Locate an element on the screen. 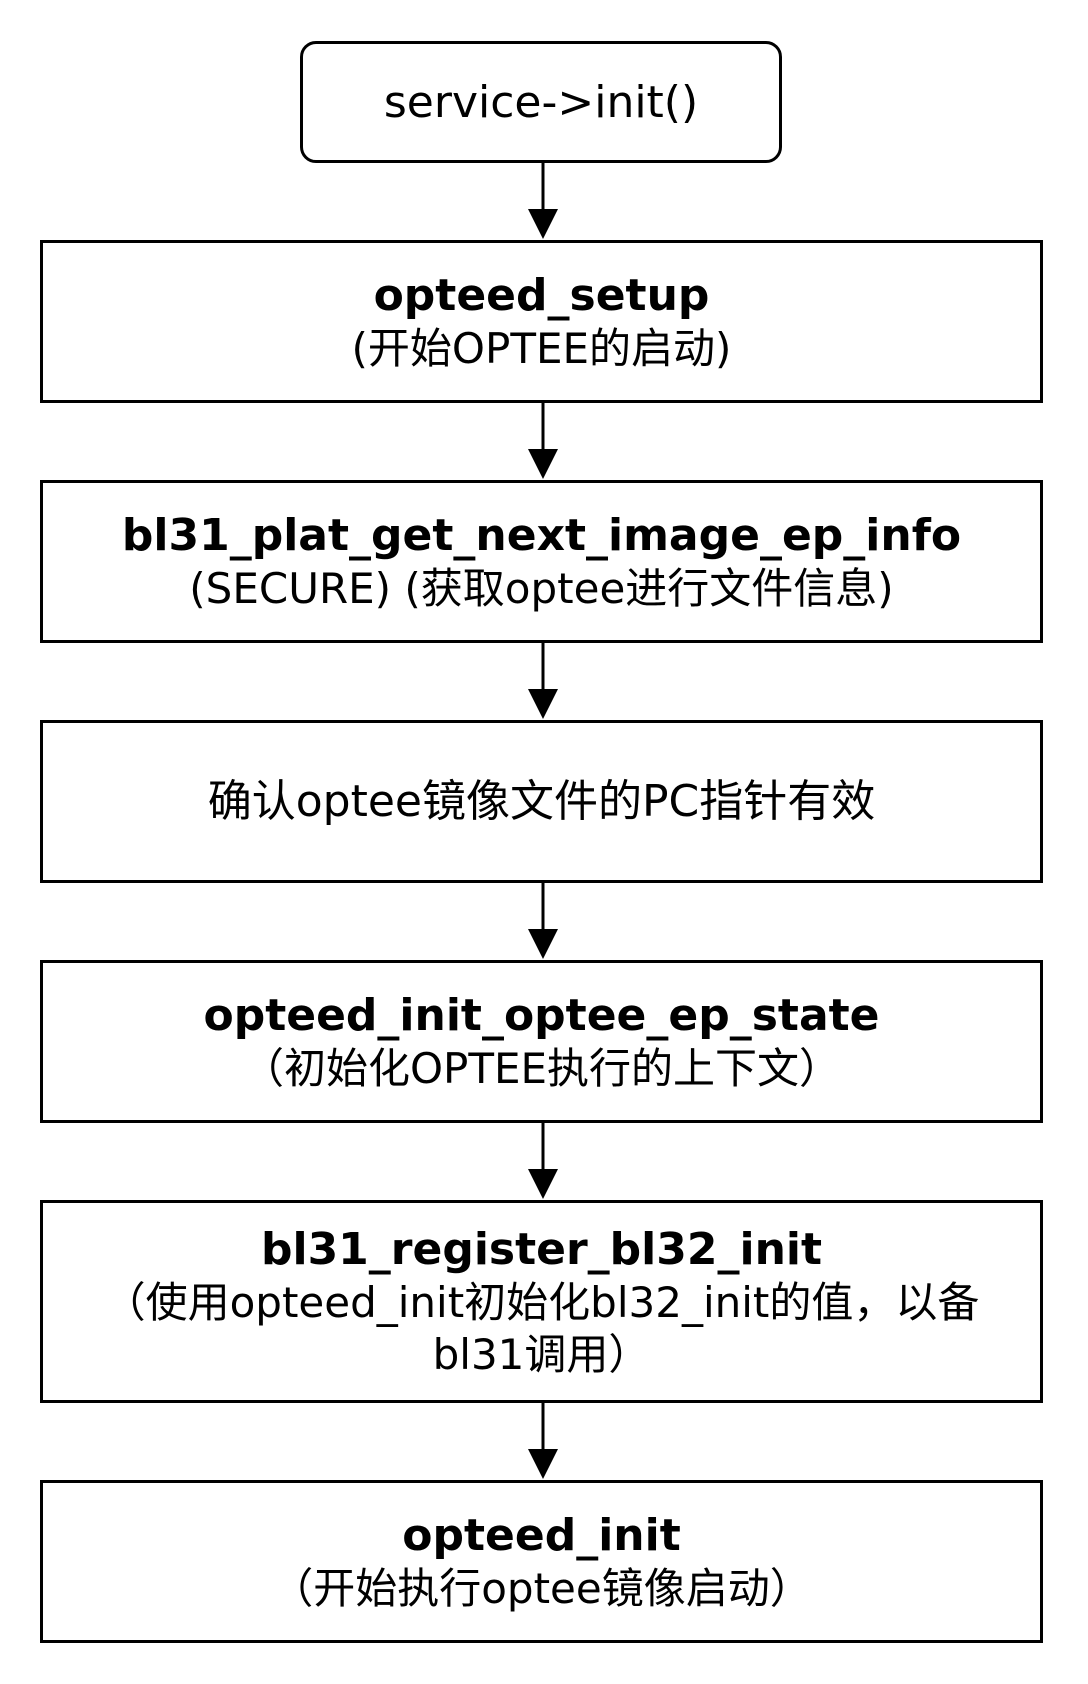  start-node: service->init() is located at coordinates (541, 102).